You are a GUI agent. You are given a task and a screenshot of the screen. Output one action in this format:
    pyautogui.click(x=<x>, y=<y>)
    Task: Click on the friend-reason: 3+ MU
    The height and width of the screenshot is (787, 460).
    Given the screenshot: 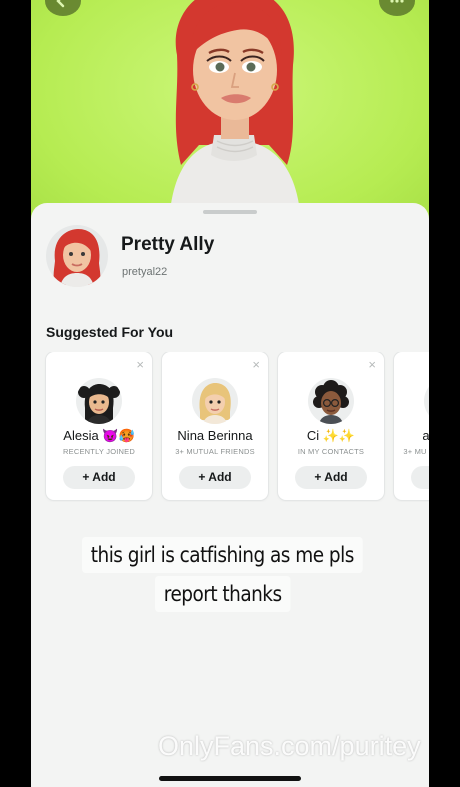 What is the action you would take?
    pyautogui.click(x=415, y=451)
    